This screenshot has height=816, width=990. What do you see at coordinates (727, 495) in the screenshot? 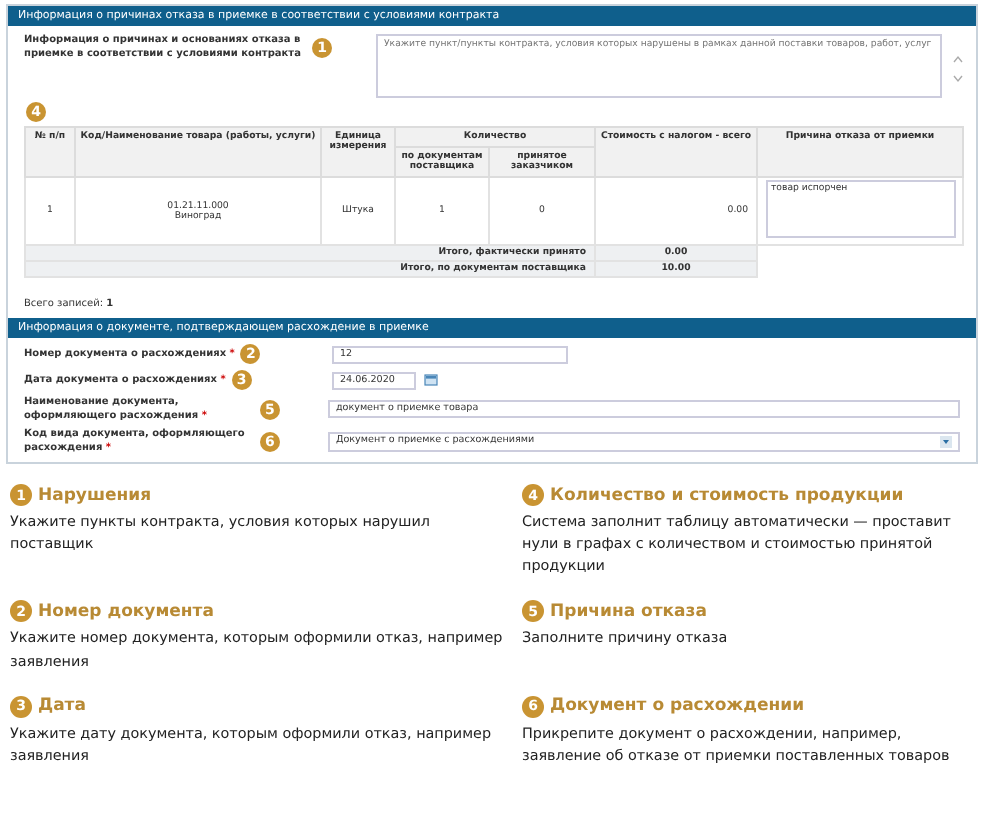
I see `note-title: Количество и стоимость продукции` at bounding box center [727, 495].